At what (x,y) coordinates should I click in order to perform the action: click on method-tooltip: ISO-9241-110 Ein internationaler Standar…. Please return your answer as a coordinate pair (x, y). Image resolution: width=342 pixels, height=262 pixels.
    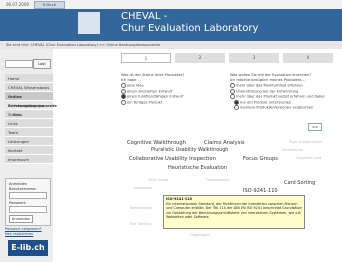
    Looking at the image, I should click on (234, 212).